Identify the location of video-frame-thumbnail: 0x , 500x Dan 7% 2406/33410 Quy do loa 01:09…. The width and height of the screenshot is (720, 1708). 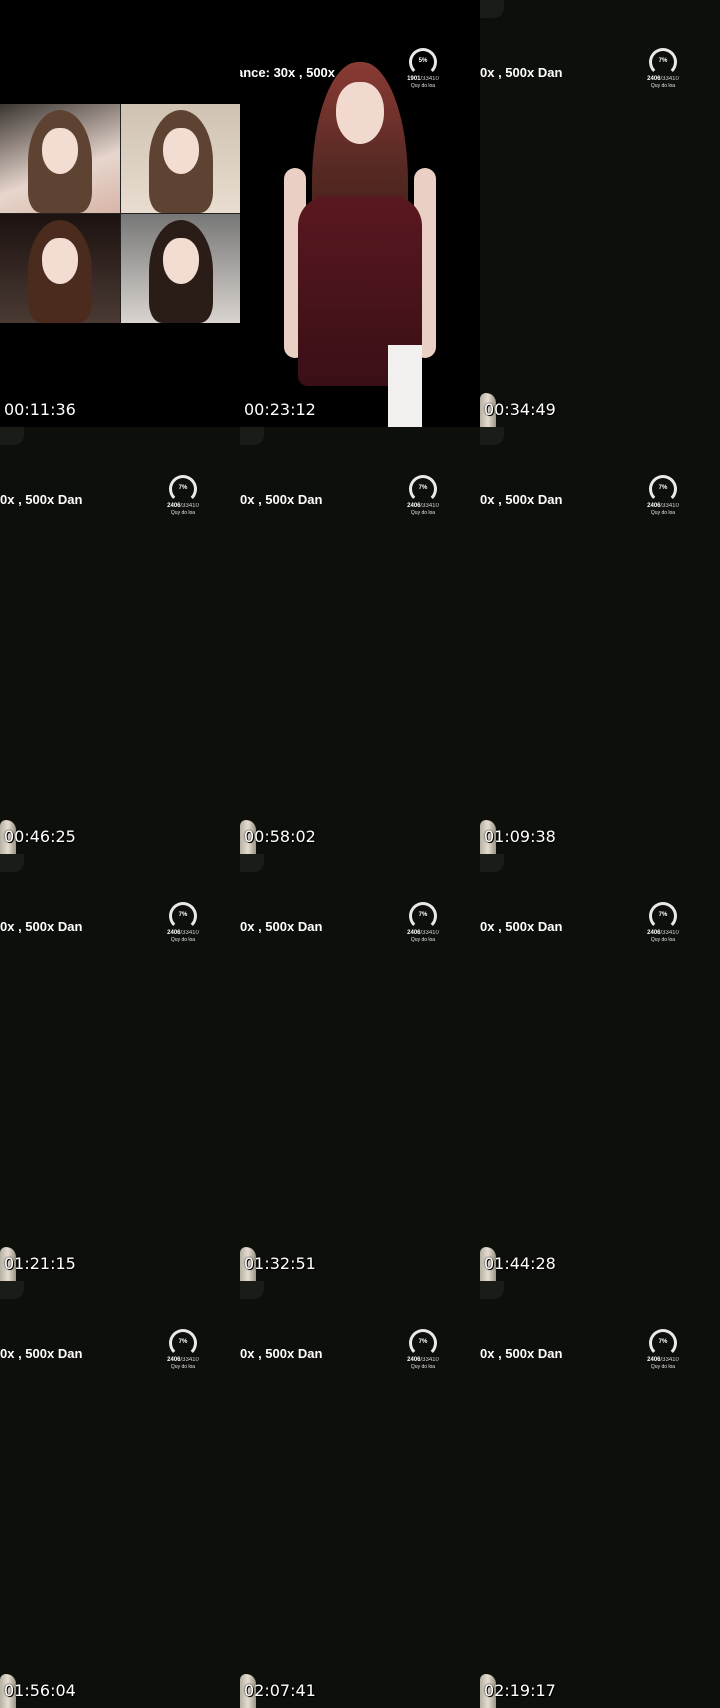
(600, 640).